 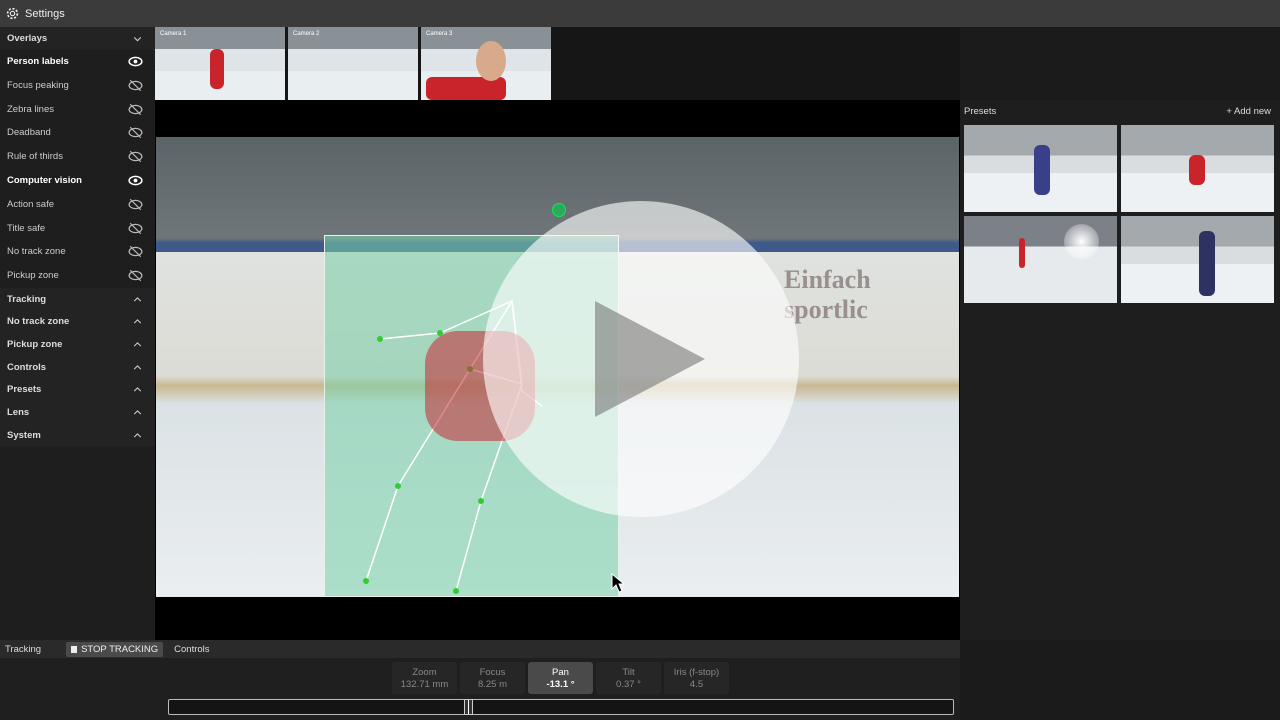 I want to click on sidebar-item-label: Computer vision, so click(x=44, y=181).